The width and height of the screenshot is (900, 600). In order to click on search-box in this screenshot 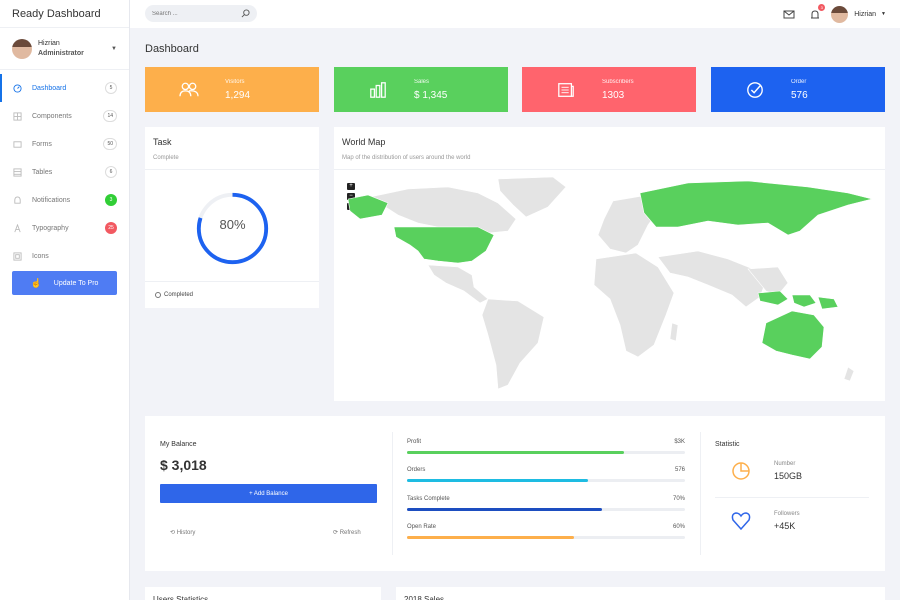, I will do `click(201, 13)`.